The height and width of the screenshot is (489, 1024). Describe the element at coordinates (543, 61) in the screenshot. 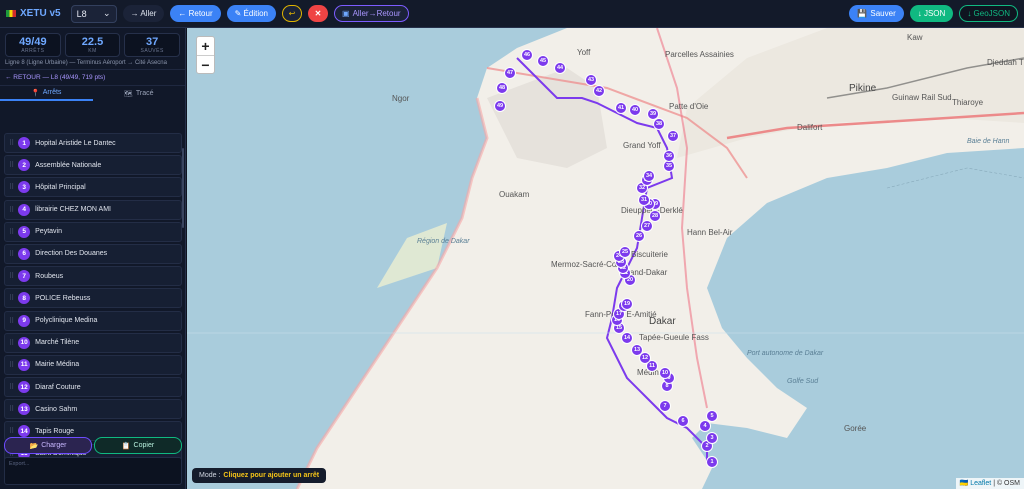

I see `stop-marker: 45` at that location.